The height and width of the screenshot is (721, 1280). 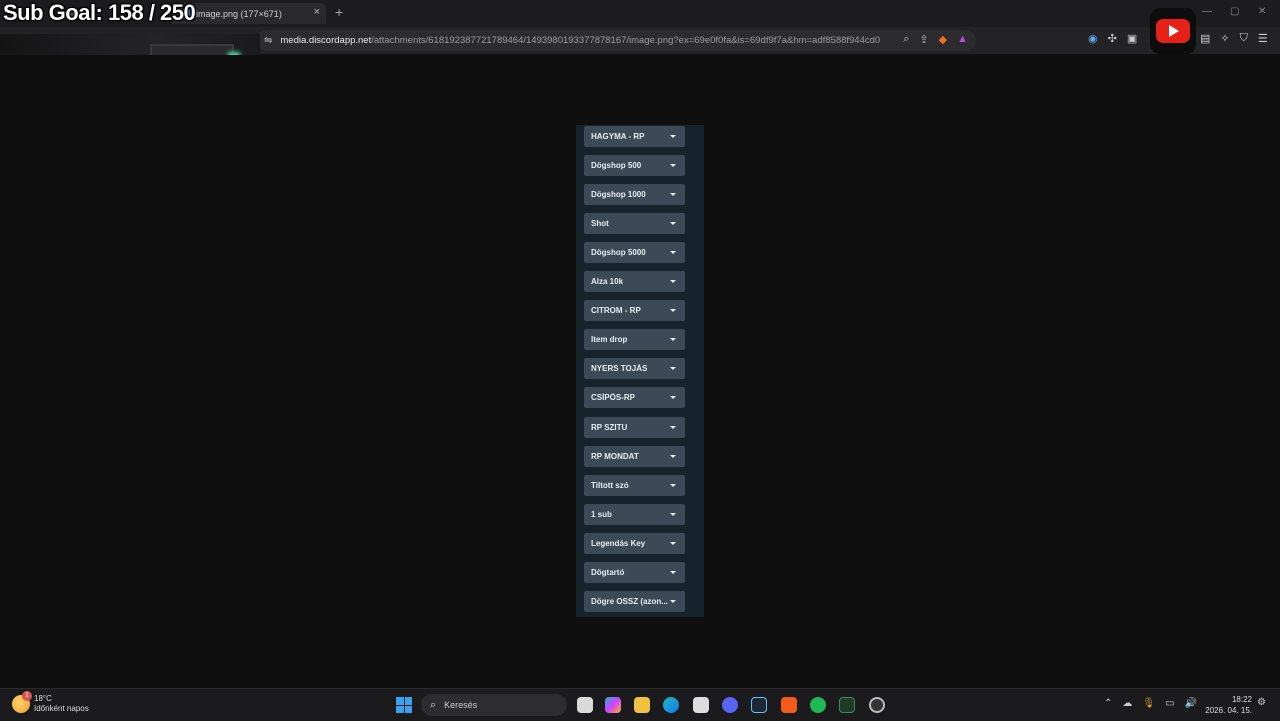 What do you see at coordinates (268, 40) in the screenshot?
I see `site-info-icon: ⇋` at bounding box center [268, 40].